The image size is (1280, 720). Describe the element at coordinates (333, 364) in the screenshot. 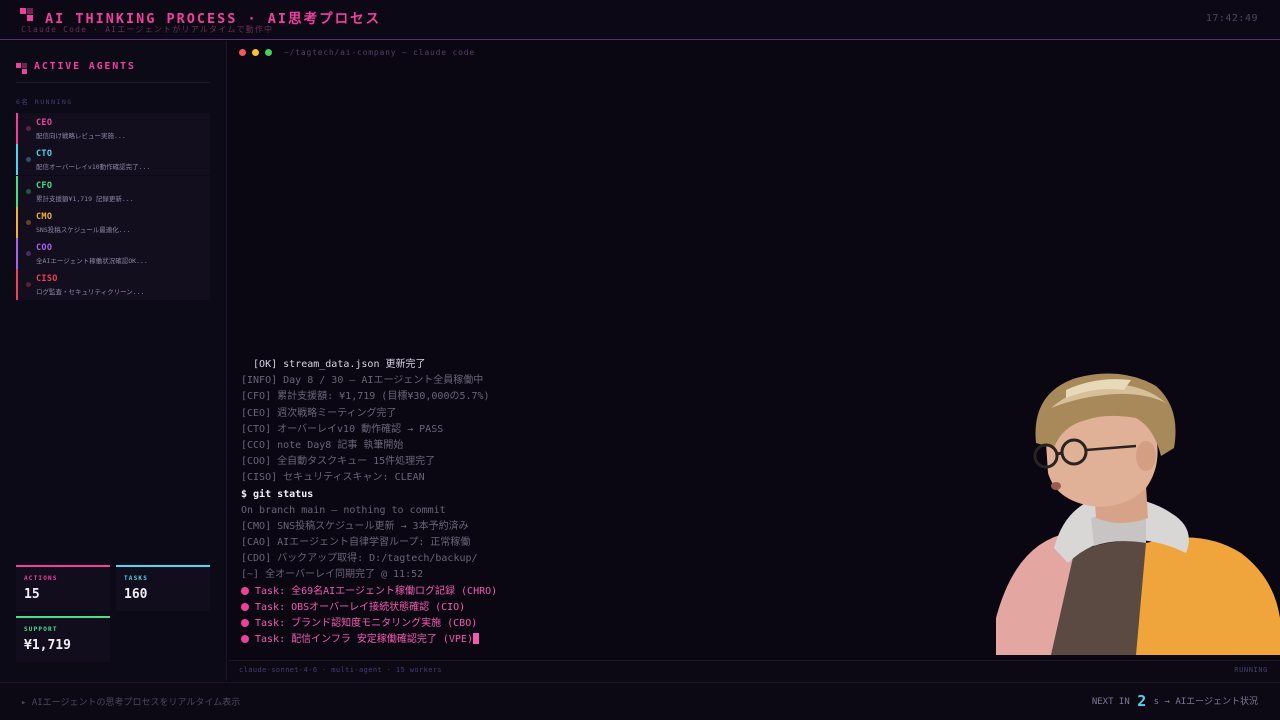

I see `terminal-line: [OK] stream_data.json 更新完了` at that location.